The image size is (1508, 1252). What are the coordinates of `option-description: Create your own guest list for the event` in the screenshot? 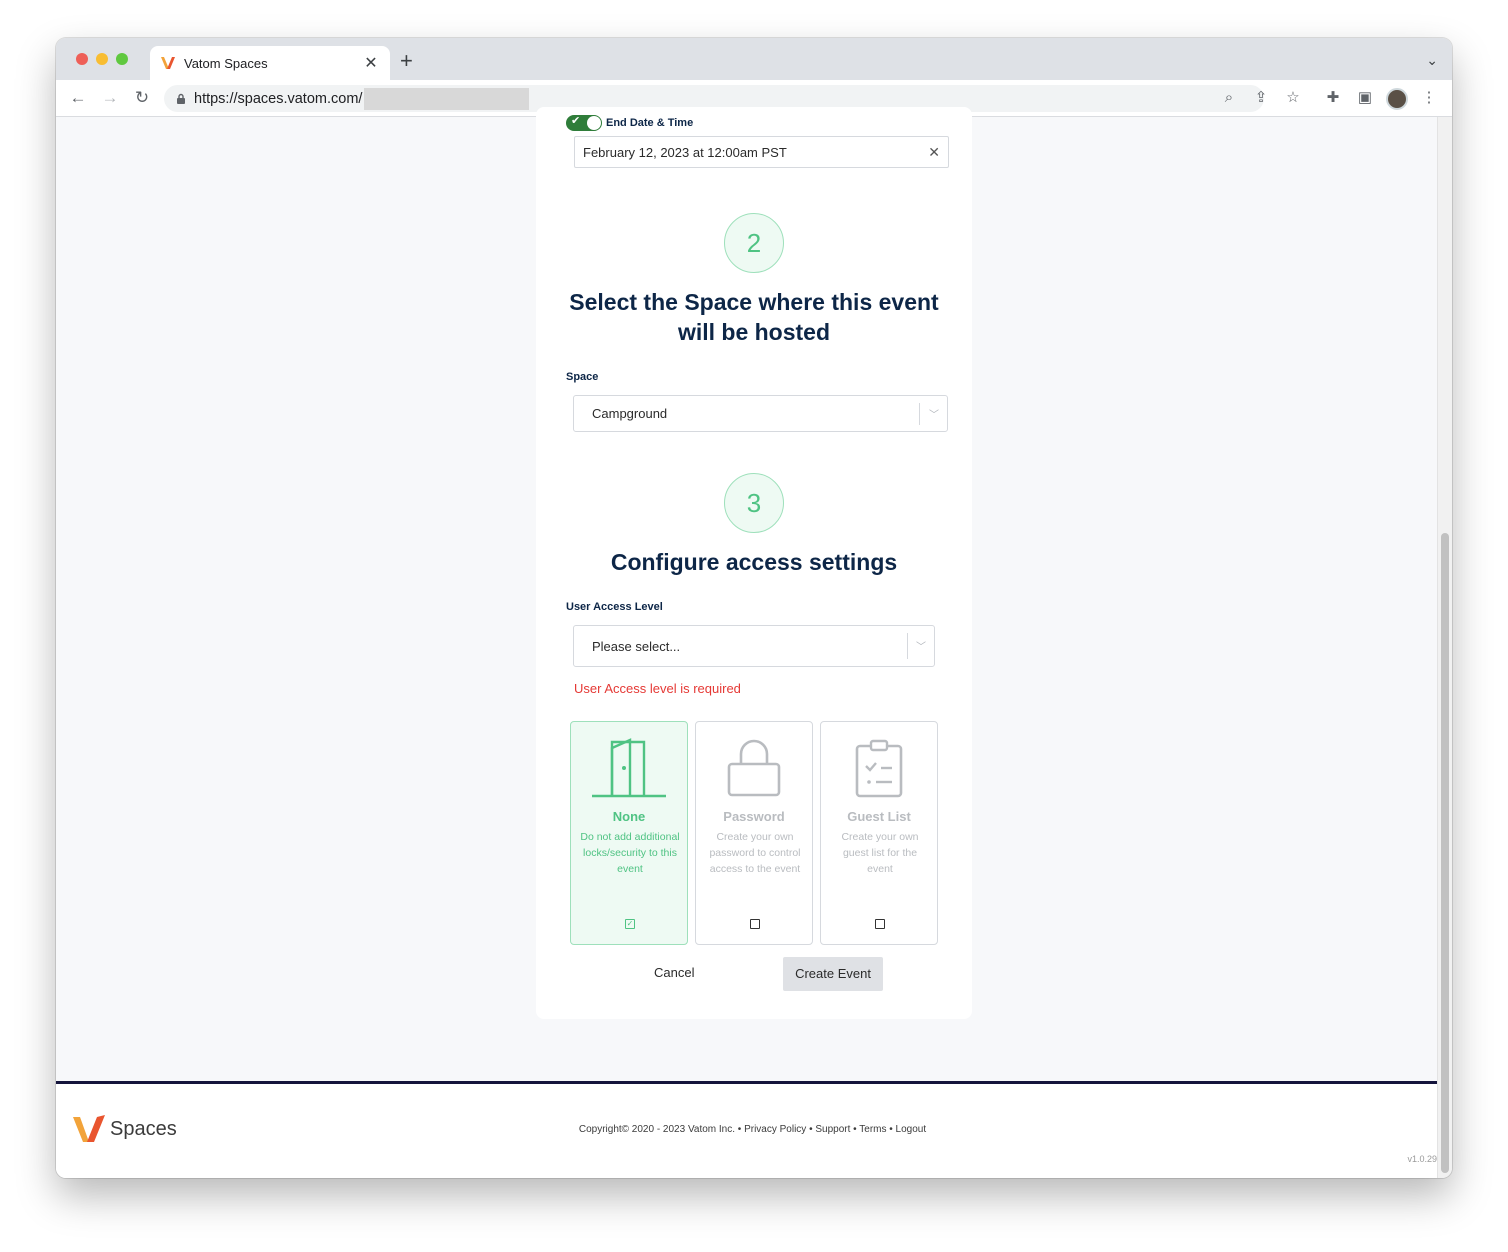 It's located at (880, 853).